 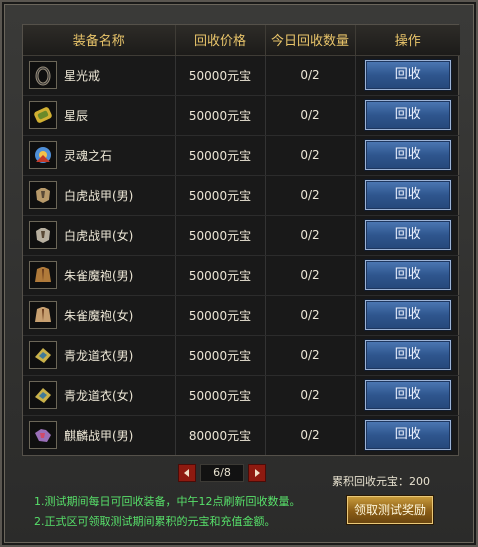 I want to click on item-name-cell: 青龙道衣(男), so click(x=99, y=355).